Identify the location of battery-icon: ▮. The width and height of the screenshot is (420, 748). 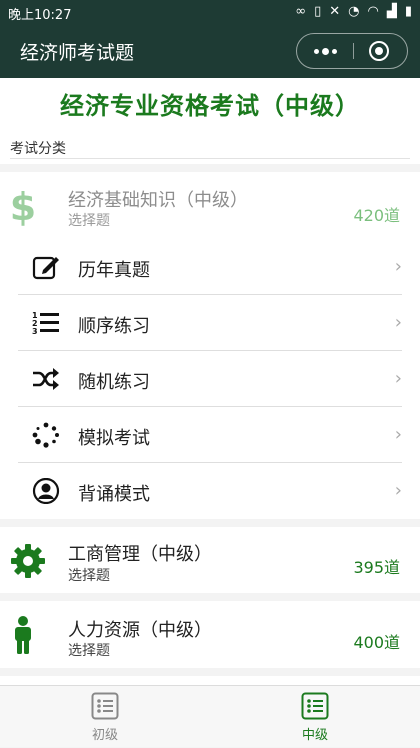
(408, 11).